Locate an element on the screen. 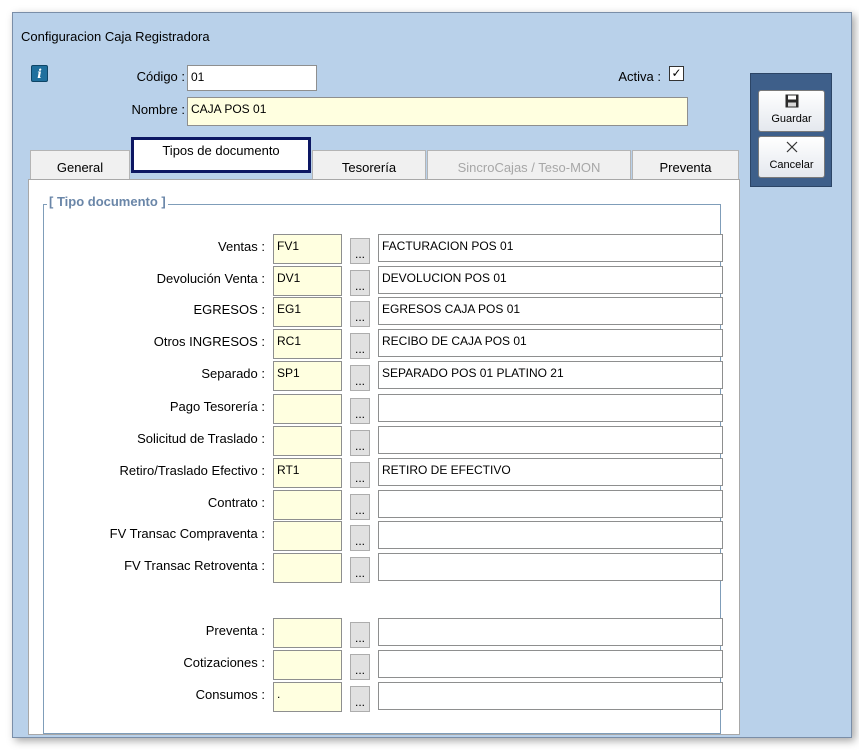 The width and height of the screenshot is (859, 750). row-label: Devolución Venta : is located at coordinates (210, 278).